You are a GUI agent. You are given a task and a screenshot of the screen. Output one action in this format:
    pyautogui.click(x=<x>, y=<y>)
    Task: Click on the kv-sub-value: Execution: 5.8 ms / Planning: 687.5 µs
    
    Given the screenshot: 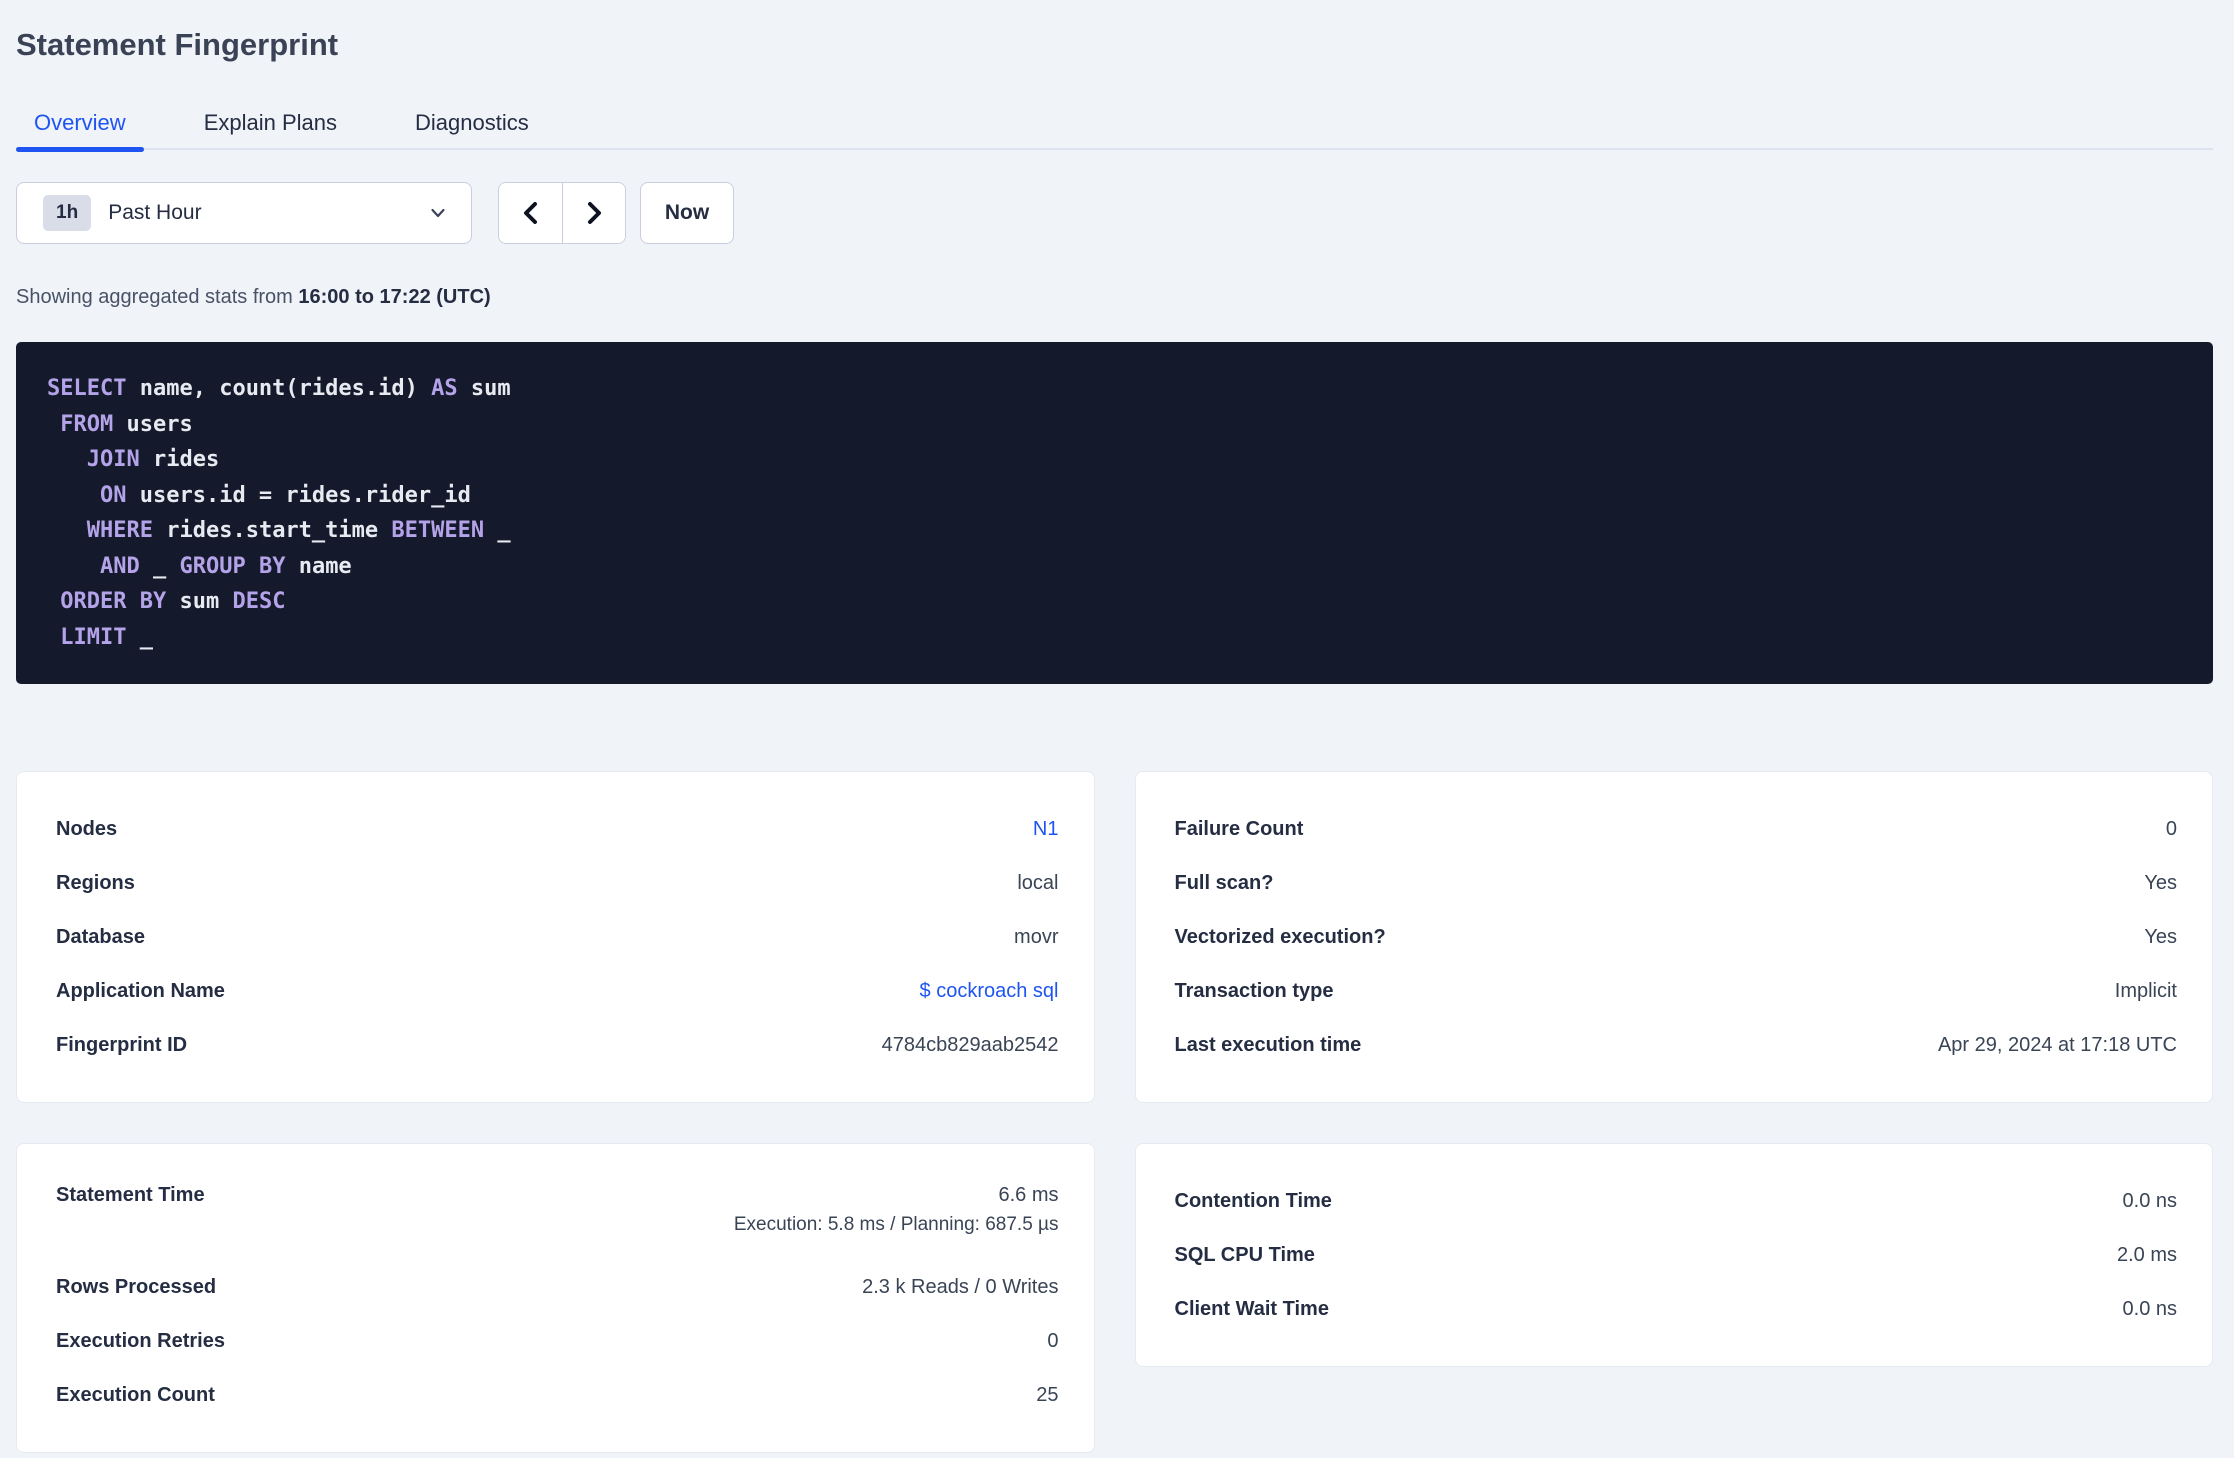 What is the action you would take?
    pyautogui.click(x=896, y=1224)
    